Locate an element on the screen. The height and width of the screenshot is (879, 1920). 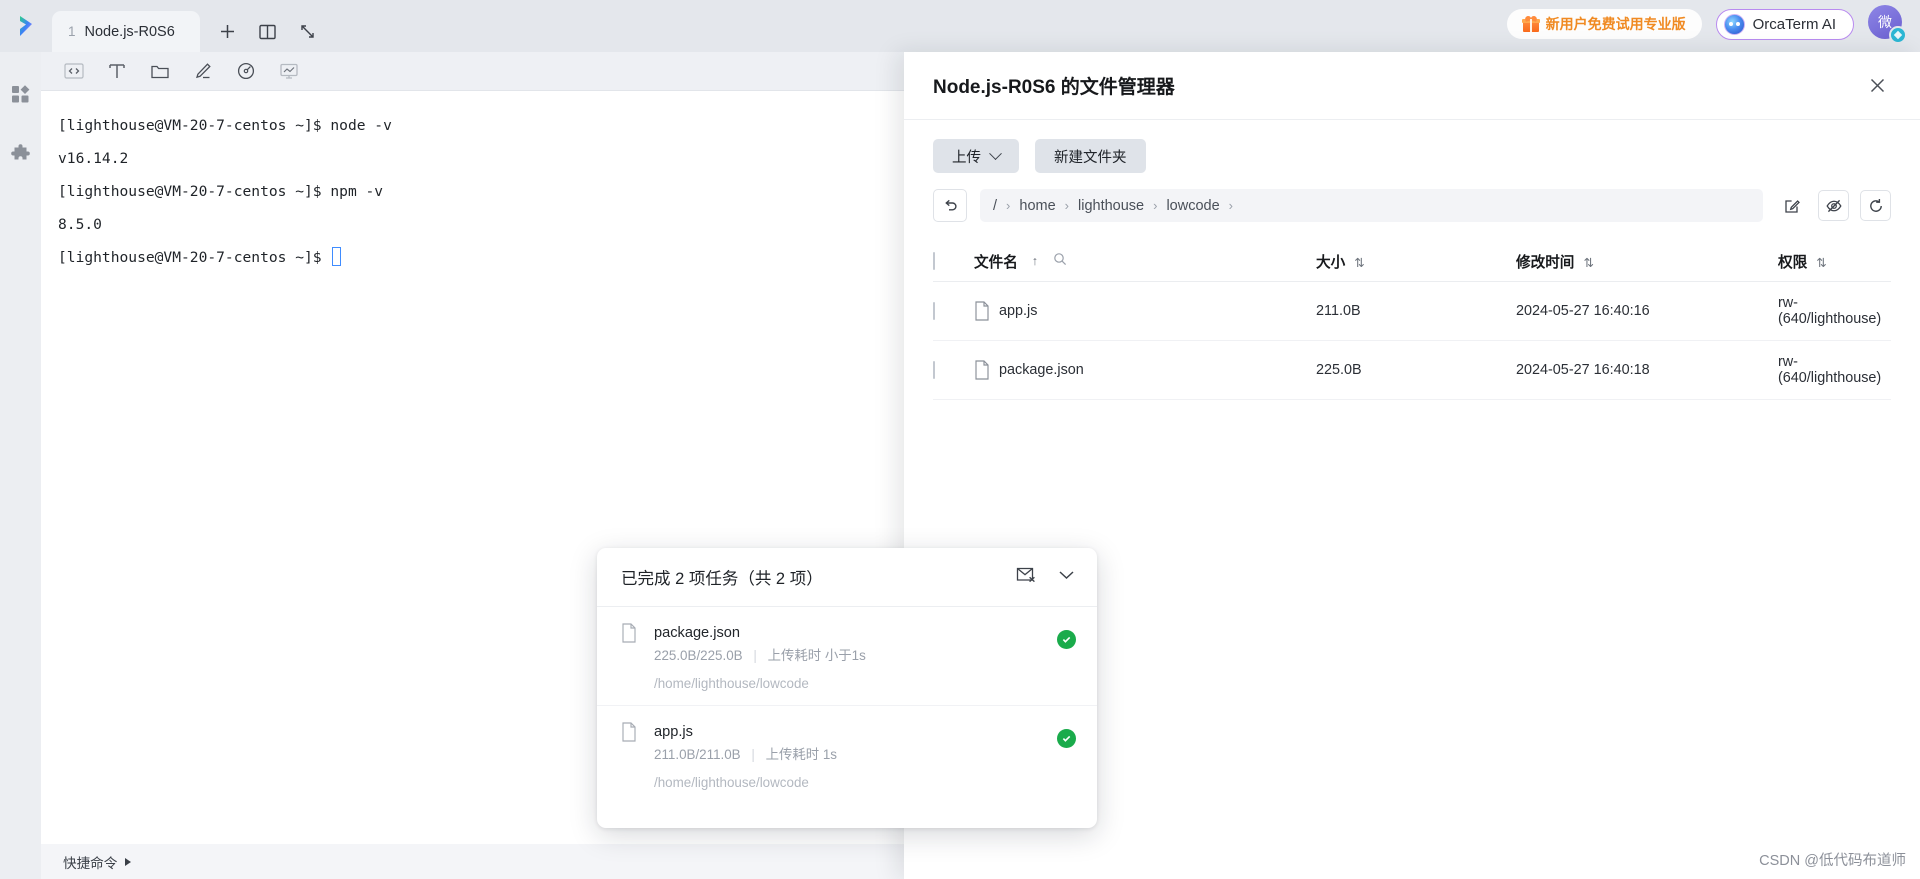
tab-controls is located at coordinates (267, 31).